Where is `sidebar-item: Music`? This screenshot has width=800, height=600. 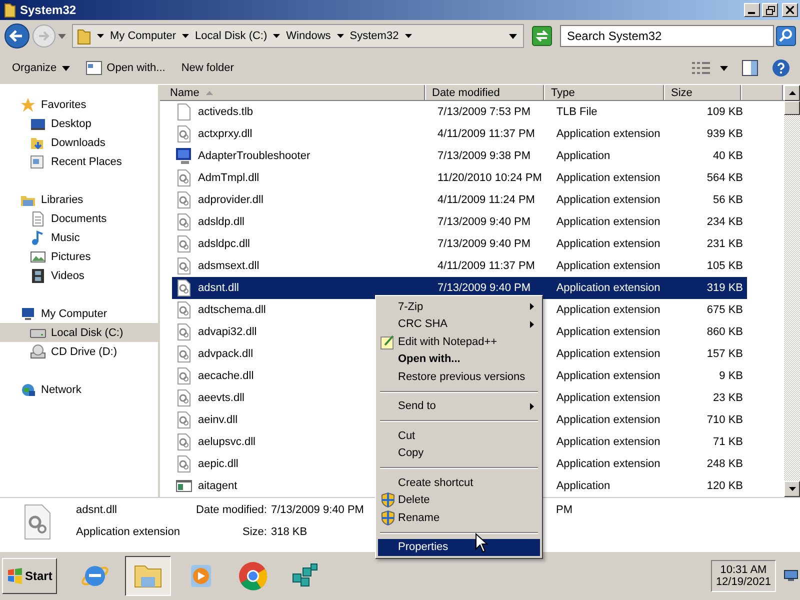
sidebar-item: Music is located at coordinates (79, 237).